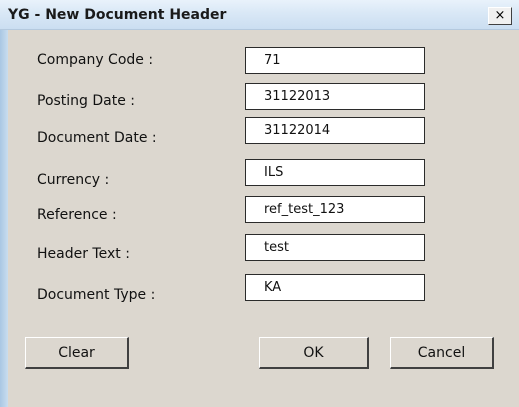 The height and width of the screenshot is (407, 519). I want to click on currency-label: Currency :, so click(73, 180).